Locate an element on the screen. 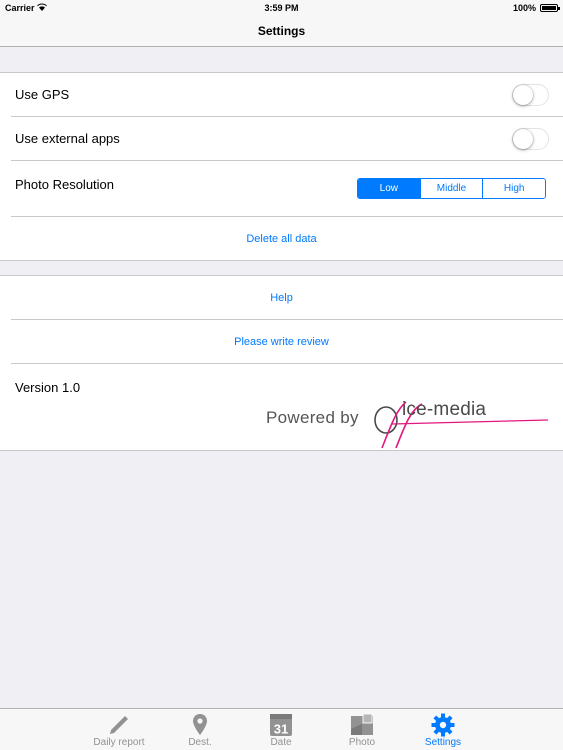 The width and height of the screenshot is (563, 750). svg-text: 31 is located at coordinates (281, 729).